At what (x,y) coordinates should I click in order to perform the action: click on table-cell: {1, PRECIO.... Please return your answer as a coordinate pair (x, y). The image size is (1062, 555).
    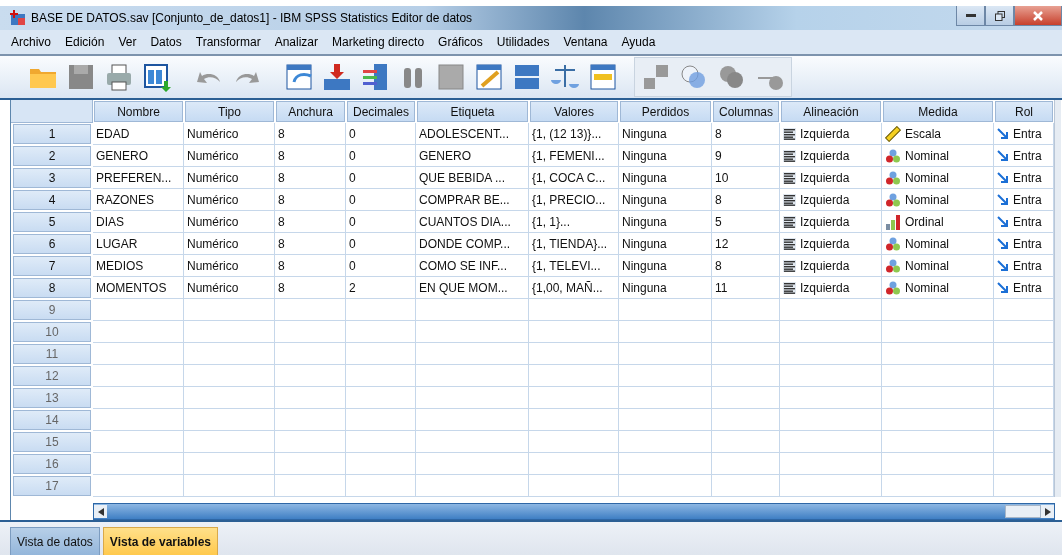
    Looking at the image, I should click on (574, 200).